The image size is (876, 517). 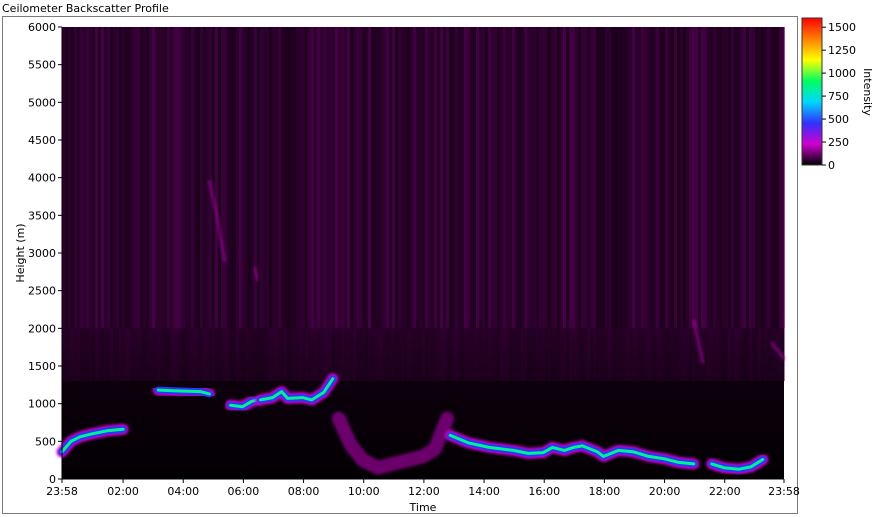 What do you see at coordinates (42, 27) in the screenshot?
I see `y-tick-label: 6000` at bounding box center [42, 27].